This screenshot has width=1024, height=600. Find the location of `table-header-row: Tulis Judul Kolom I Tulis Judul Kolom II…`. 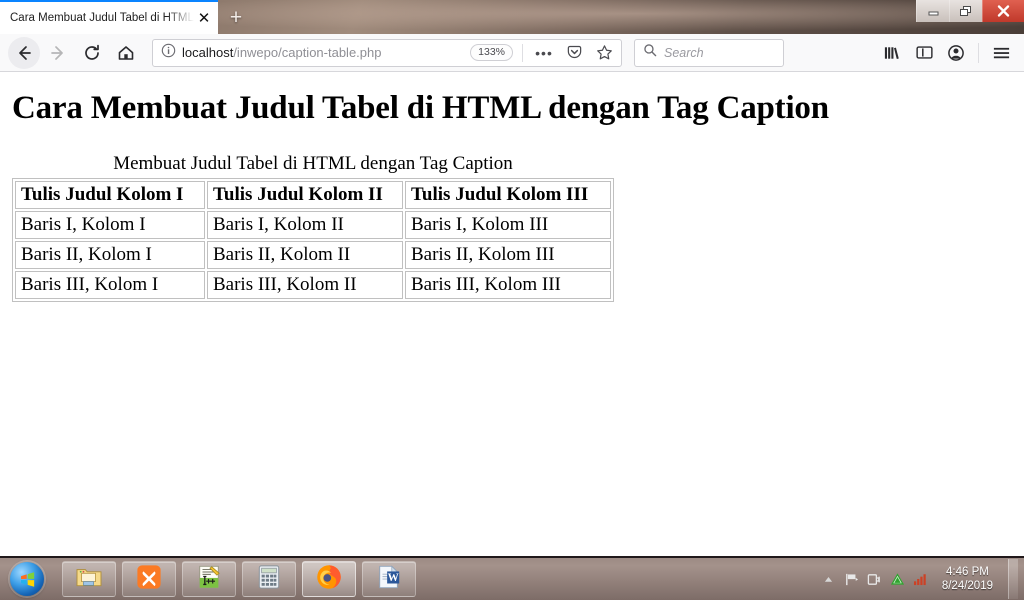

table-header-row: Tulis Judul Kolom I Tulis Judul Kolom II… is located at coordinates (313, 195).